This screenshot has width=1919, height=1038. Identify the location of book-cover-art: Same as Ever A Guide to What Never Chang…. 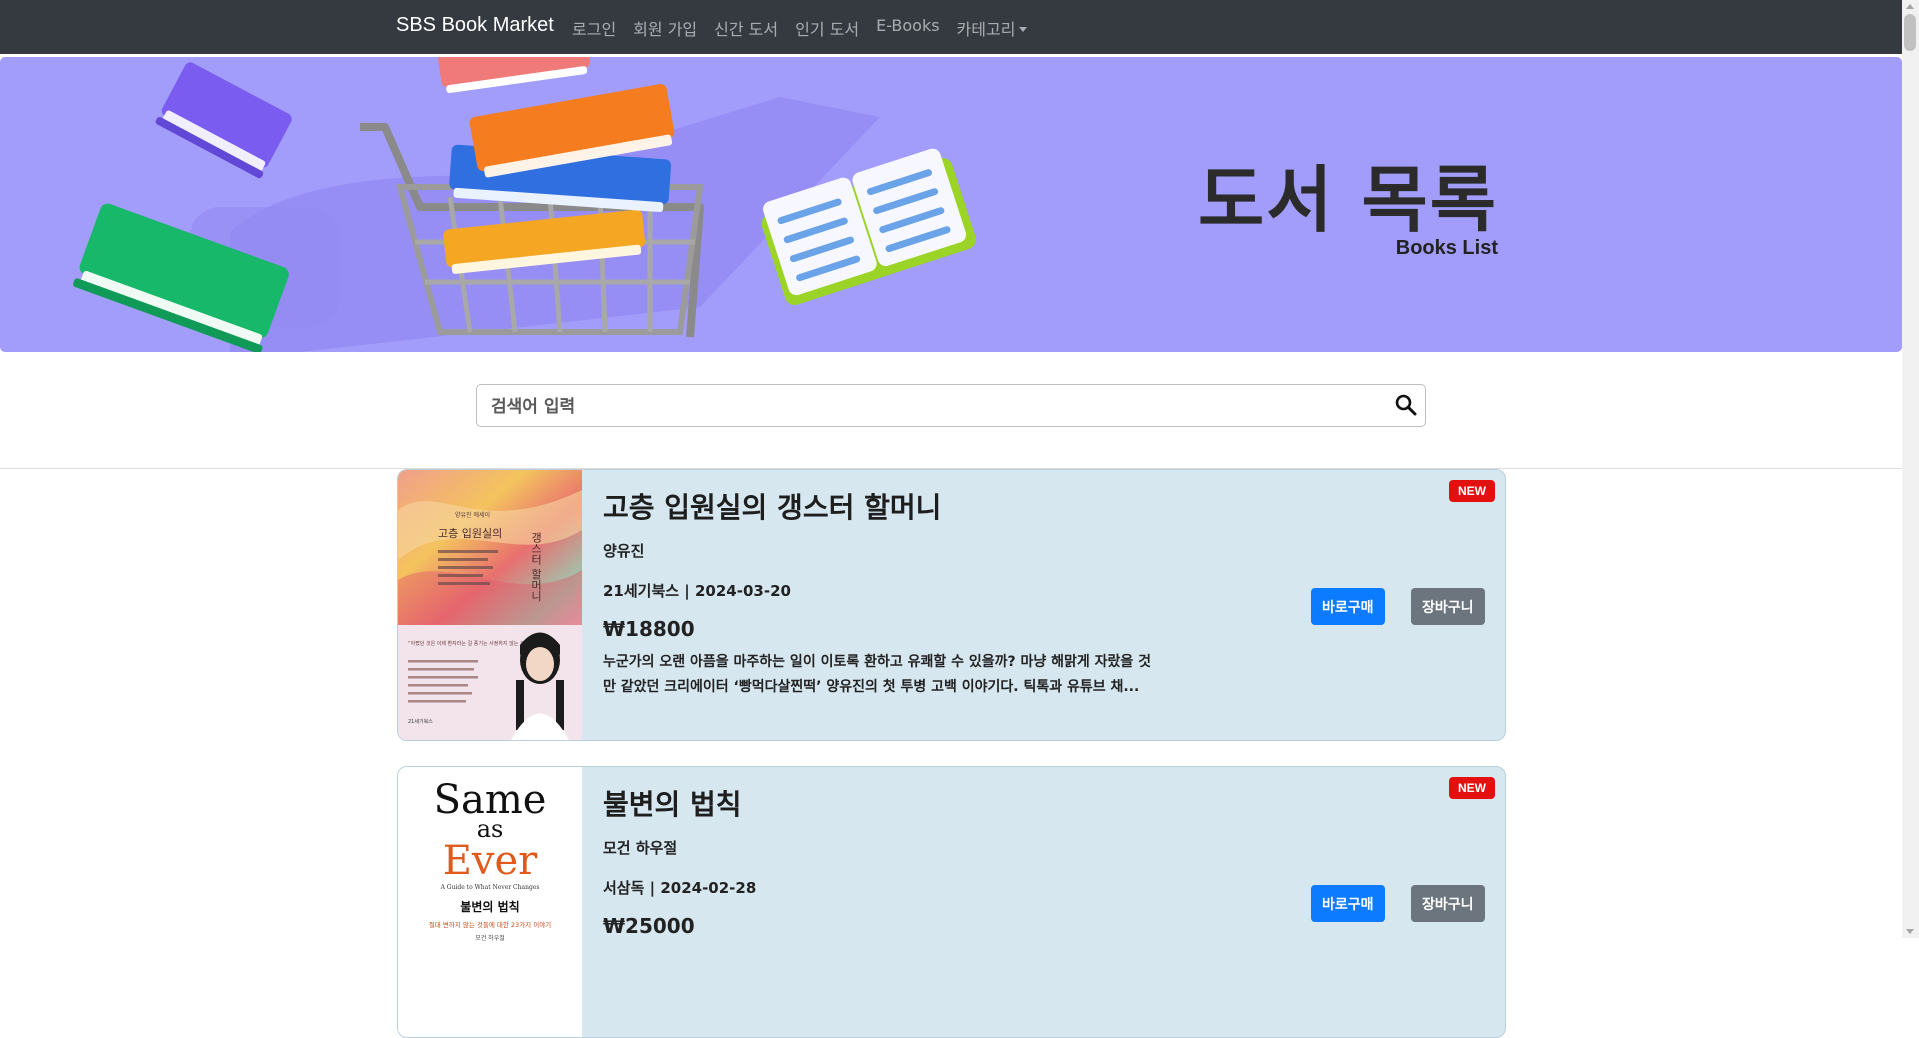
(490, 902).